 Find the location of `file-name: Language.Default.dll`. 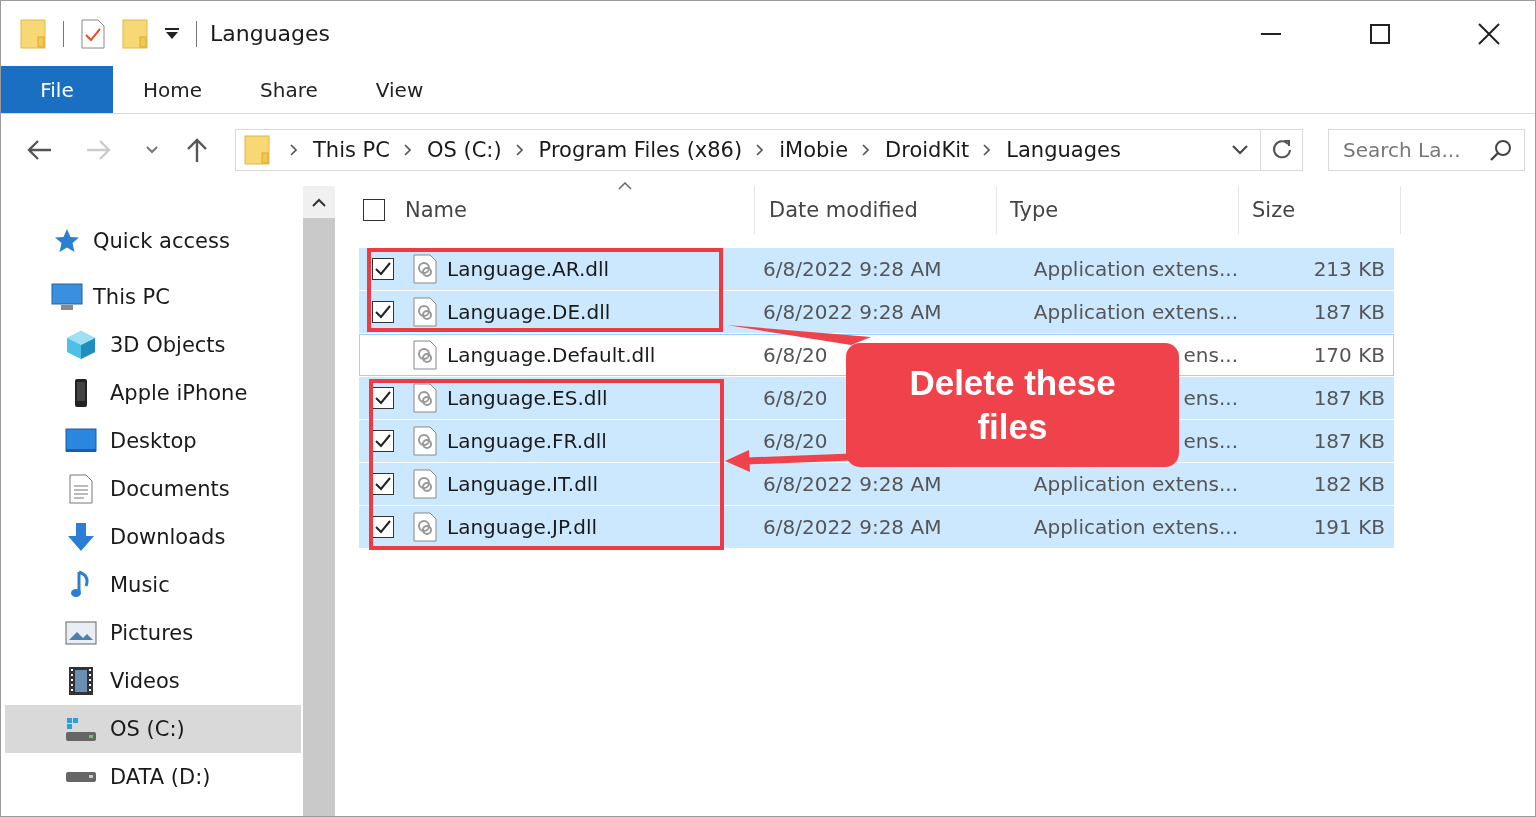

file-name: Language.Default.dll is located at coordinates (551, 355).